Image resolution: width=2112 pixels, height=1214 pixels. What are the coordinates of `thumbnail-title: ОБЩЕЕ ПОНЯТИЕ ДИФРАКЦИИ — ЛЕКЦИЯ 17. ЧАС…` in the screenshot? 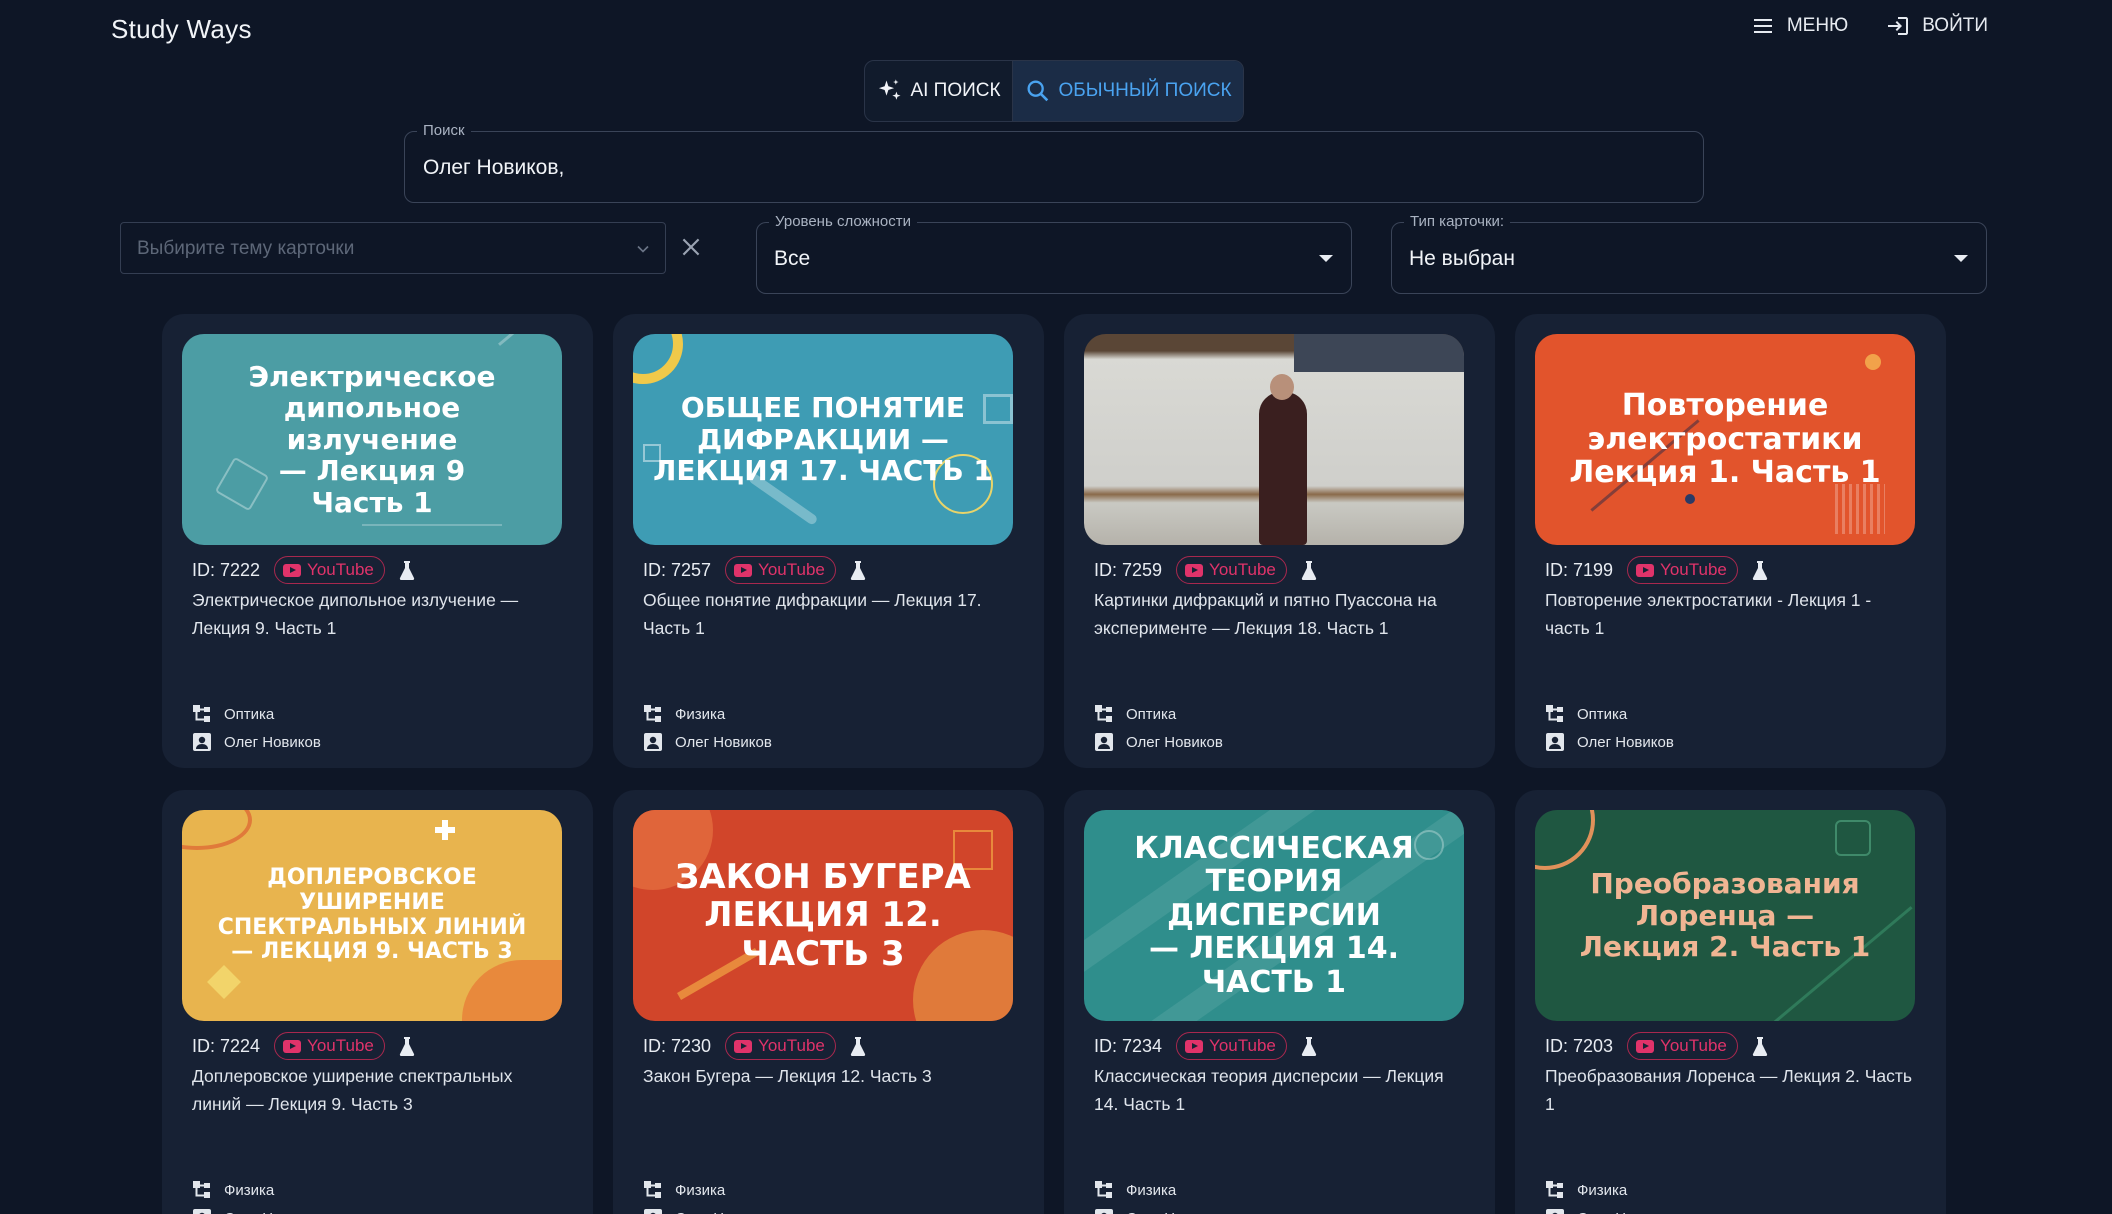 It's located at (823, 439).